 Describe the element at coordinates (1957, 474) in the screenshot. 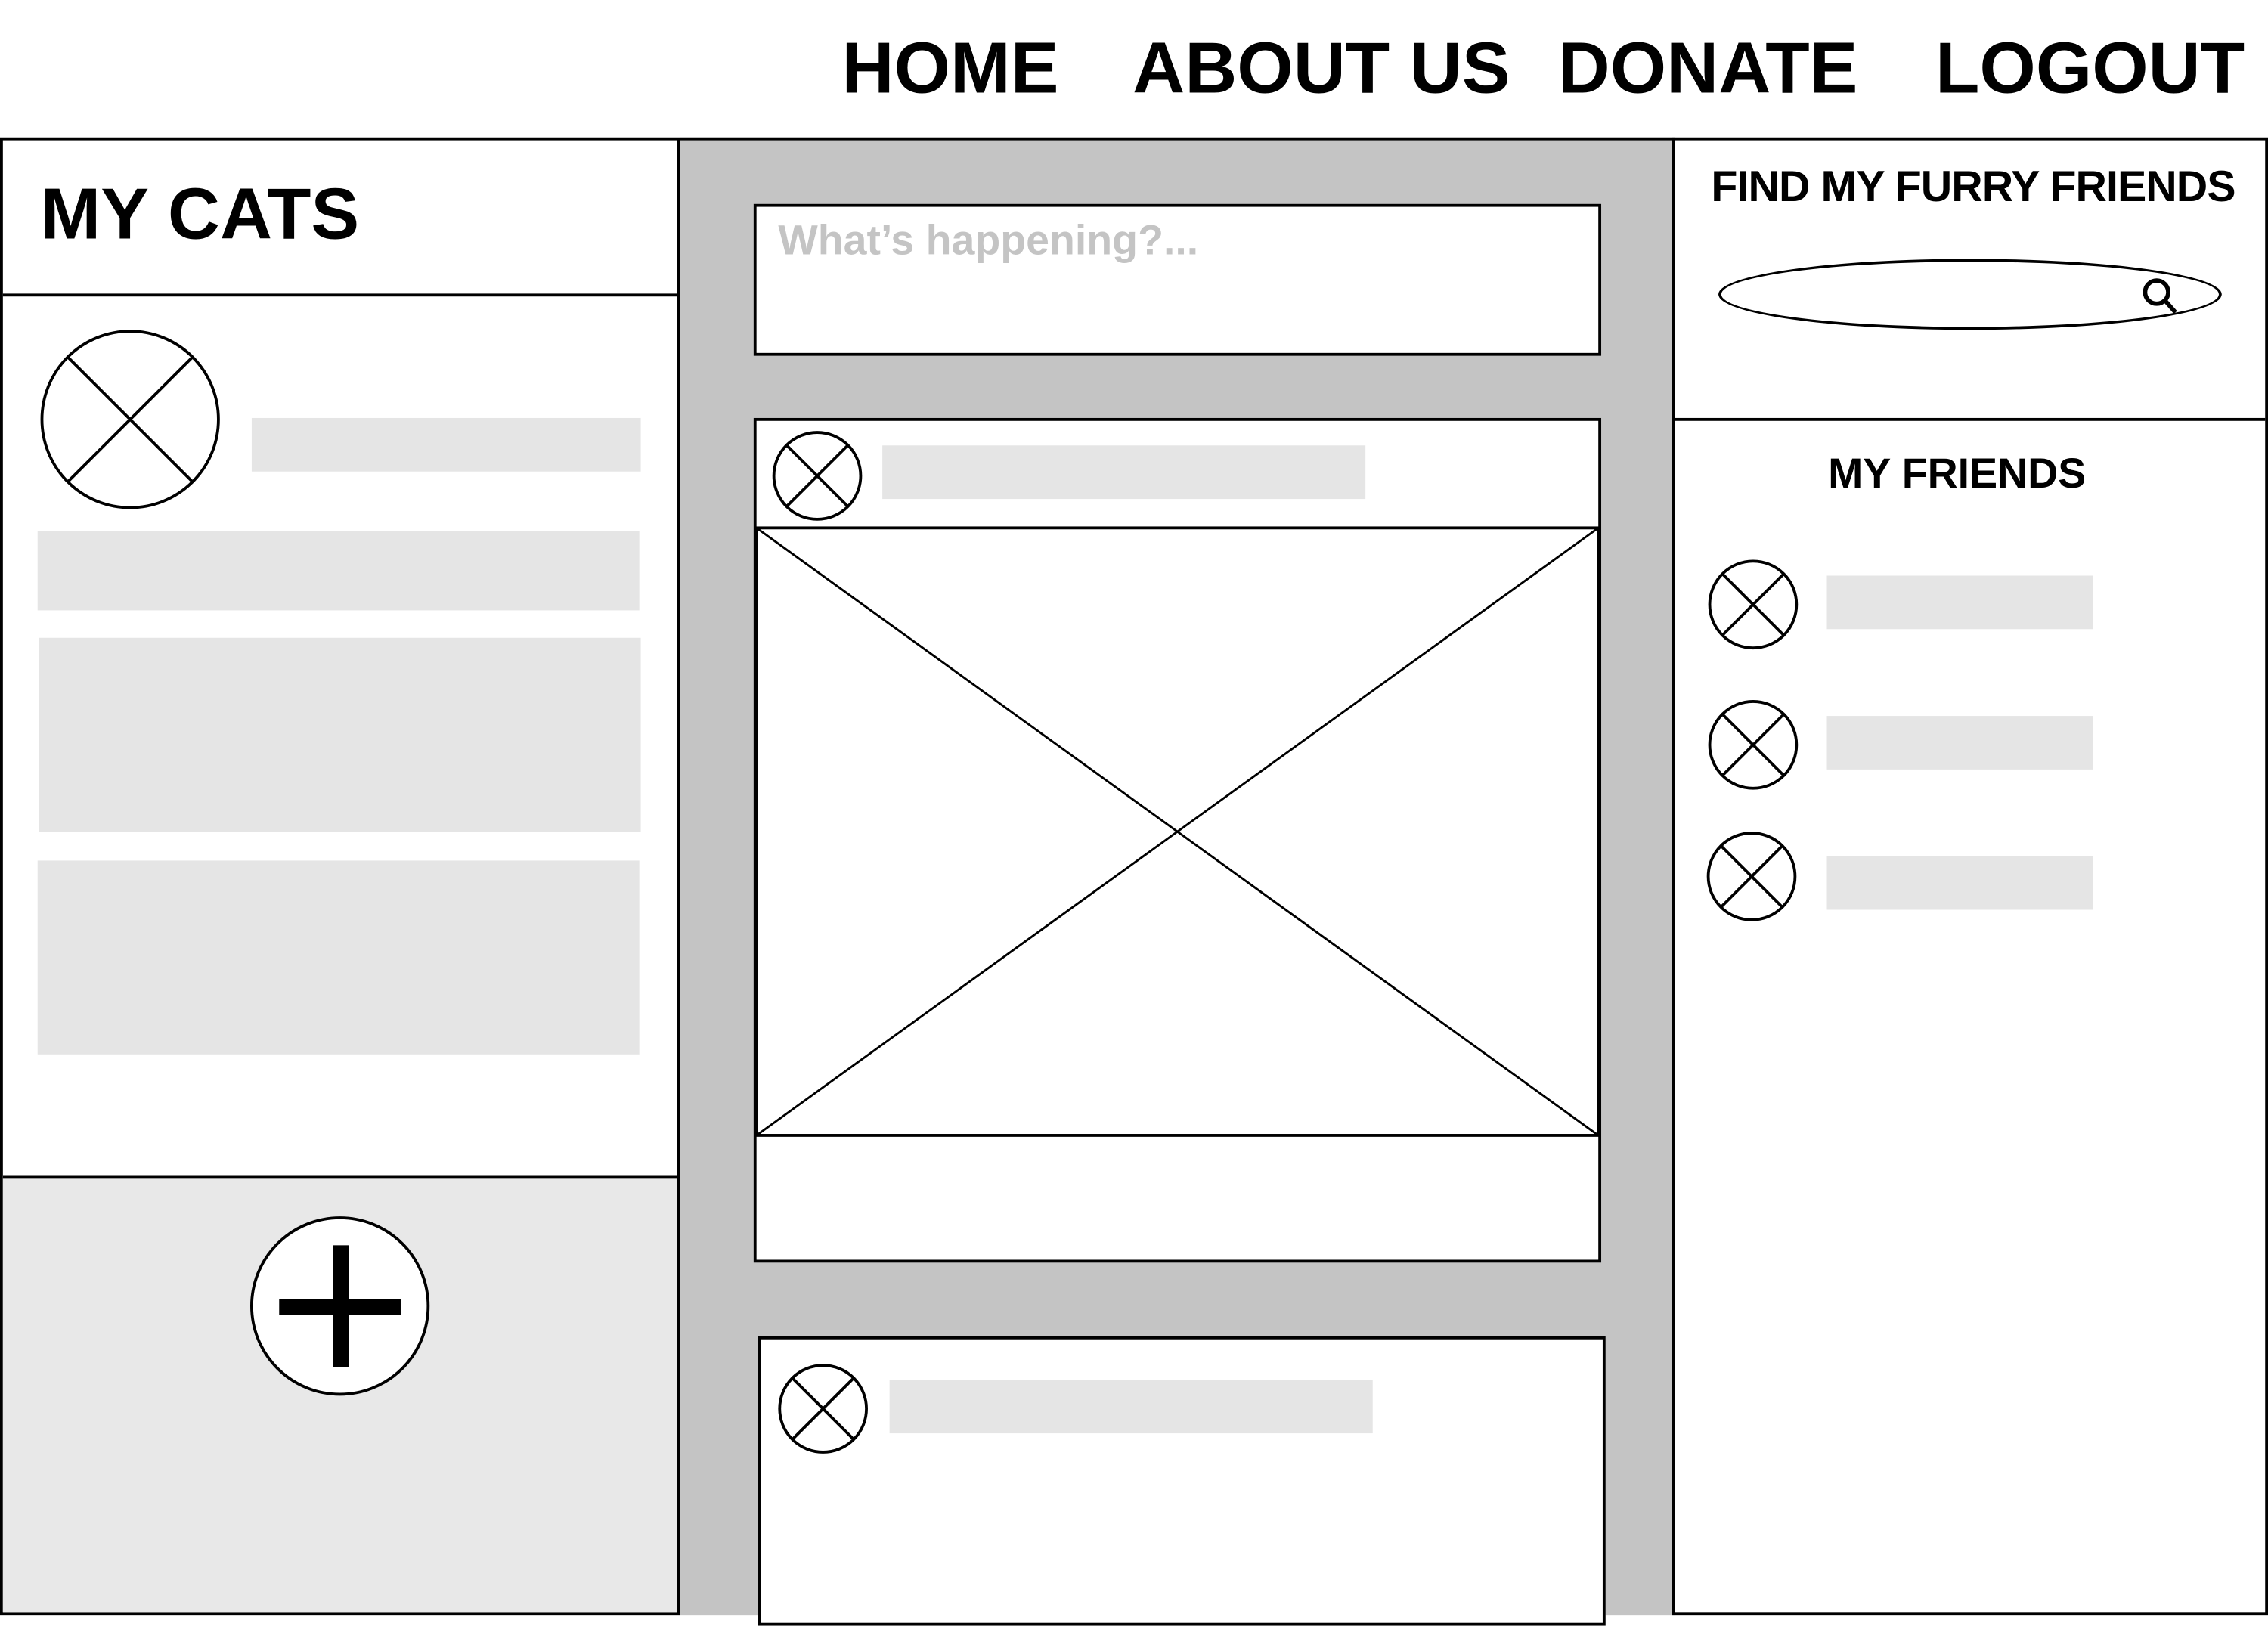

I see `my-friends-title: MY FRIENDS` at that location.